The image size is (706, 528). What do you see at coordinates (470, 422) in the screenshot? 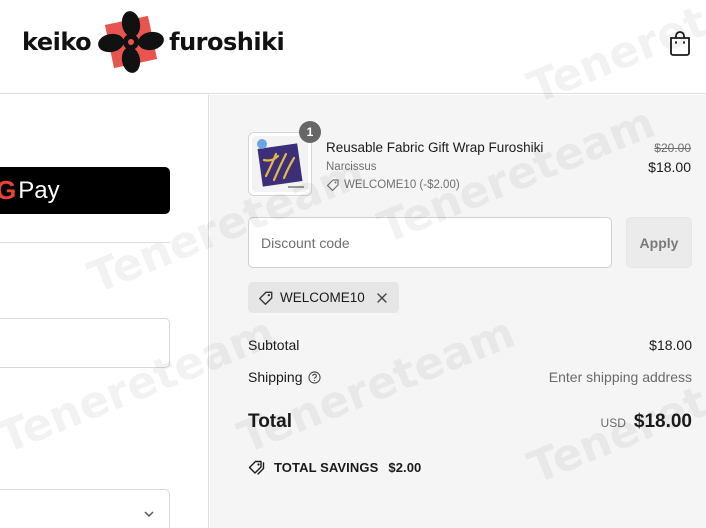
I see `total-row: Total USD $18.00` at bounding box center [470, 422].